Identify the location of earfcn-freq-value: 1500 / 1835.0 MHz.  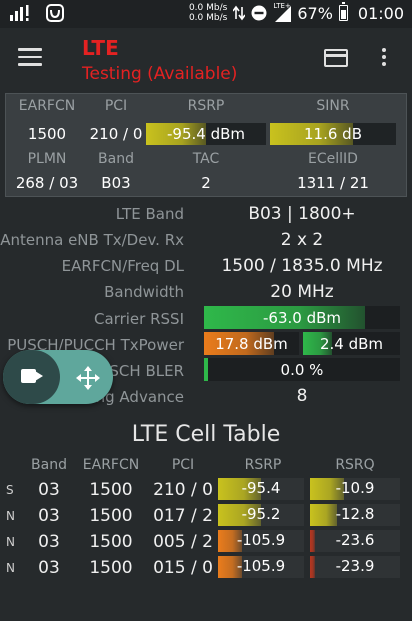
(302, 266).